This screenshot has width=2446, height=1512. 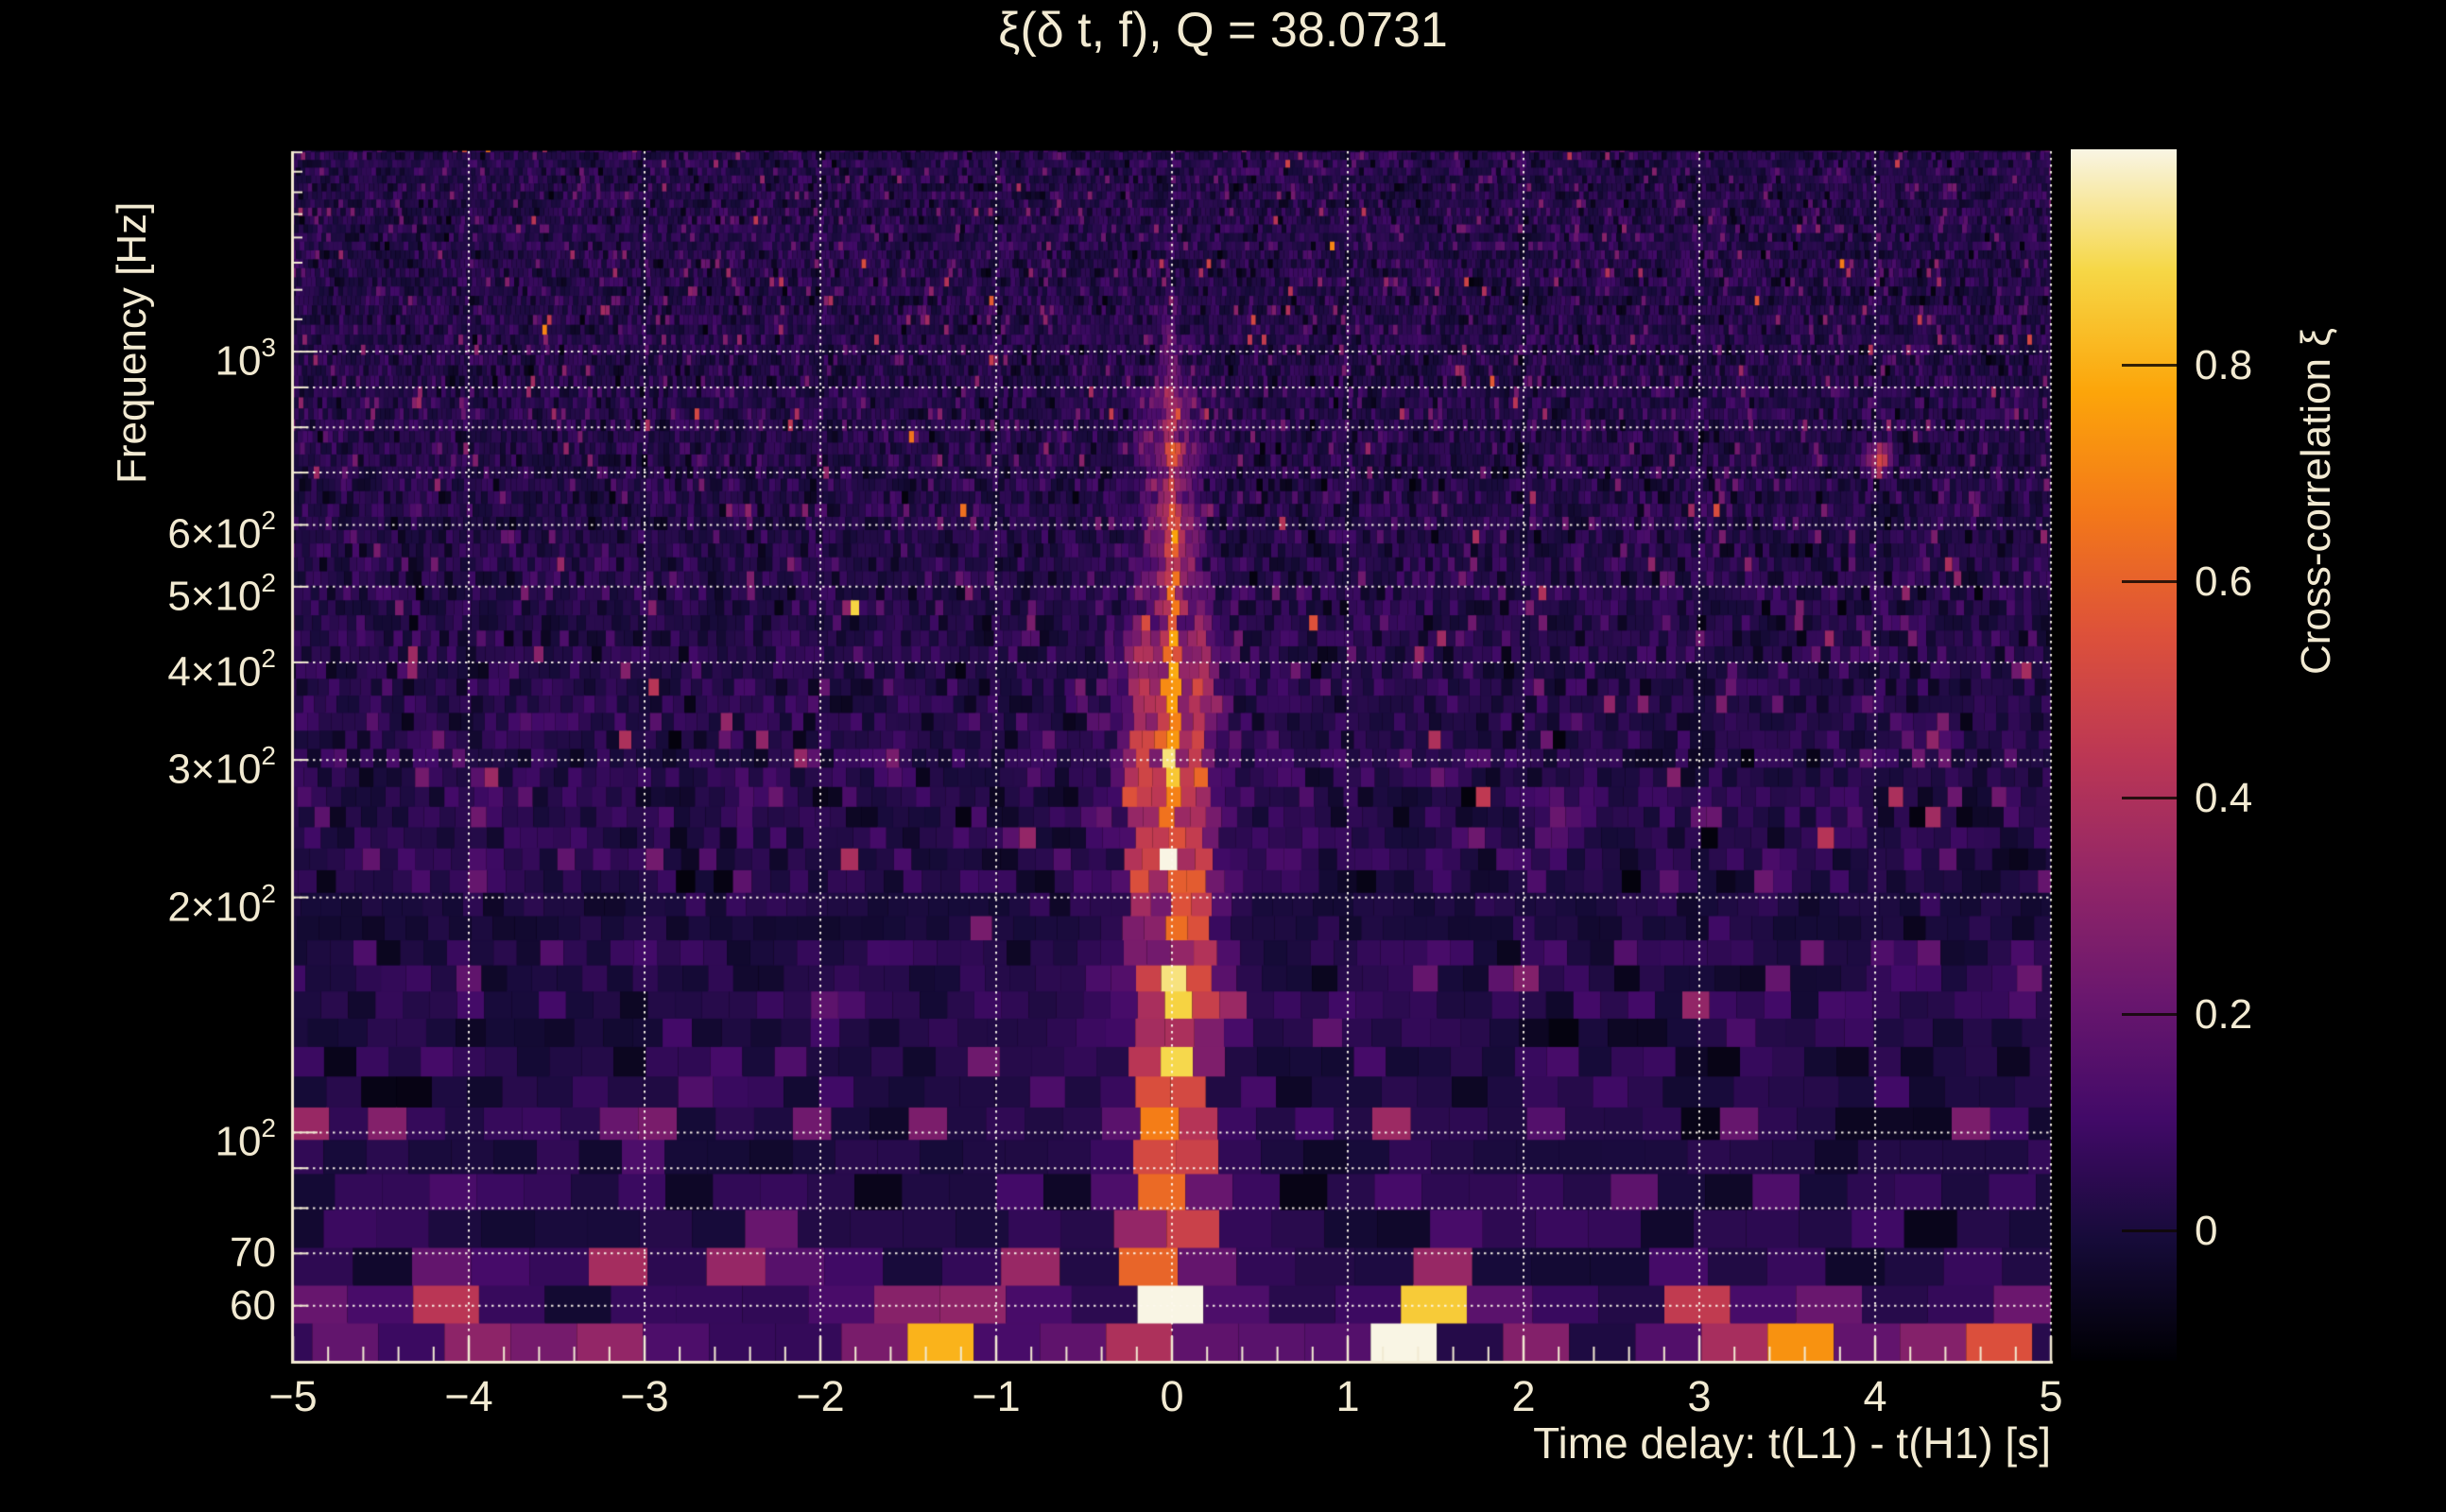 I want to click on y-tick-label: 4×102, so click(x=221, y=669).